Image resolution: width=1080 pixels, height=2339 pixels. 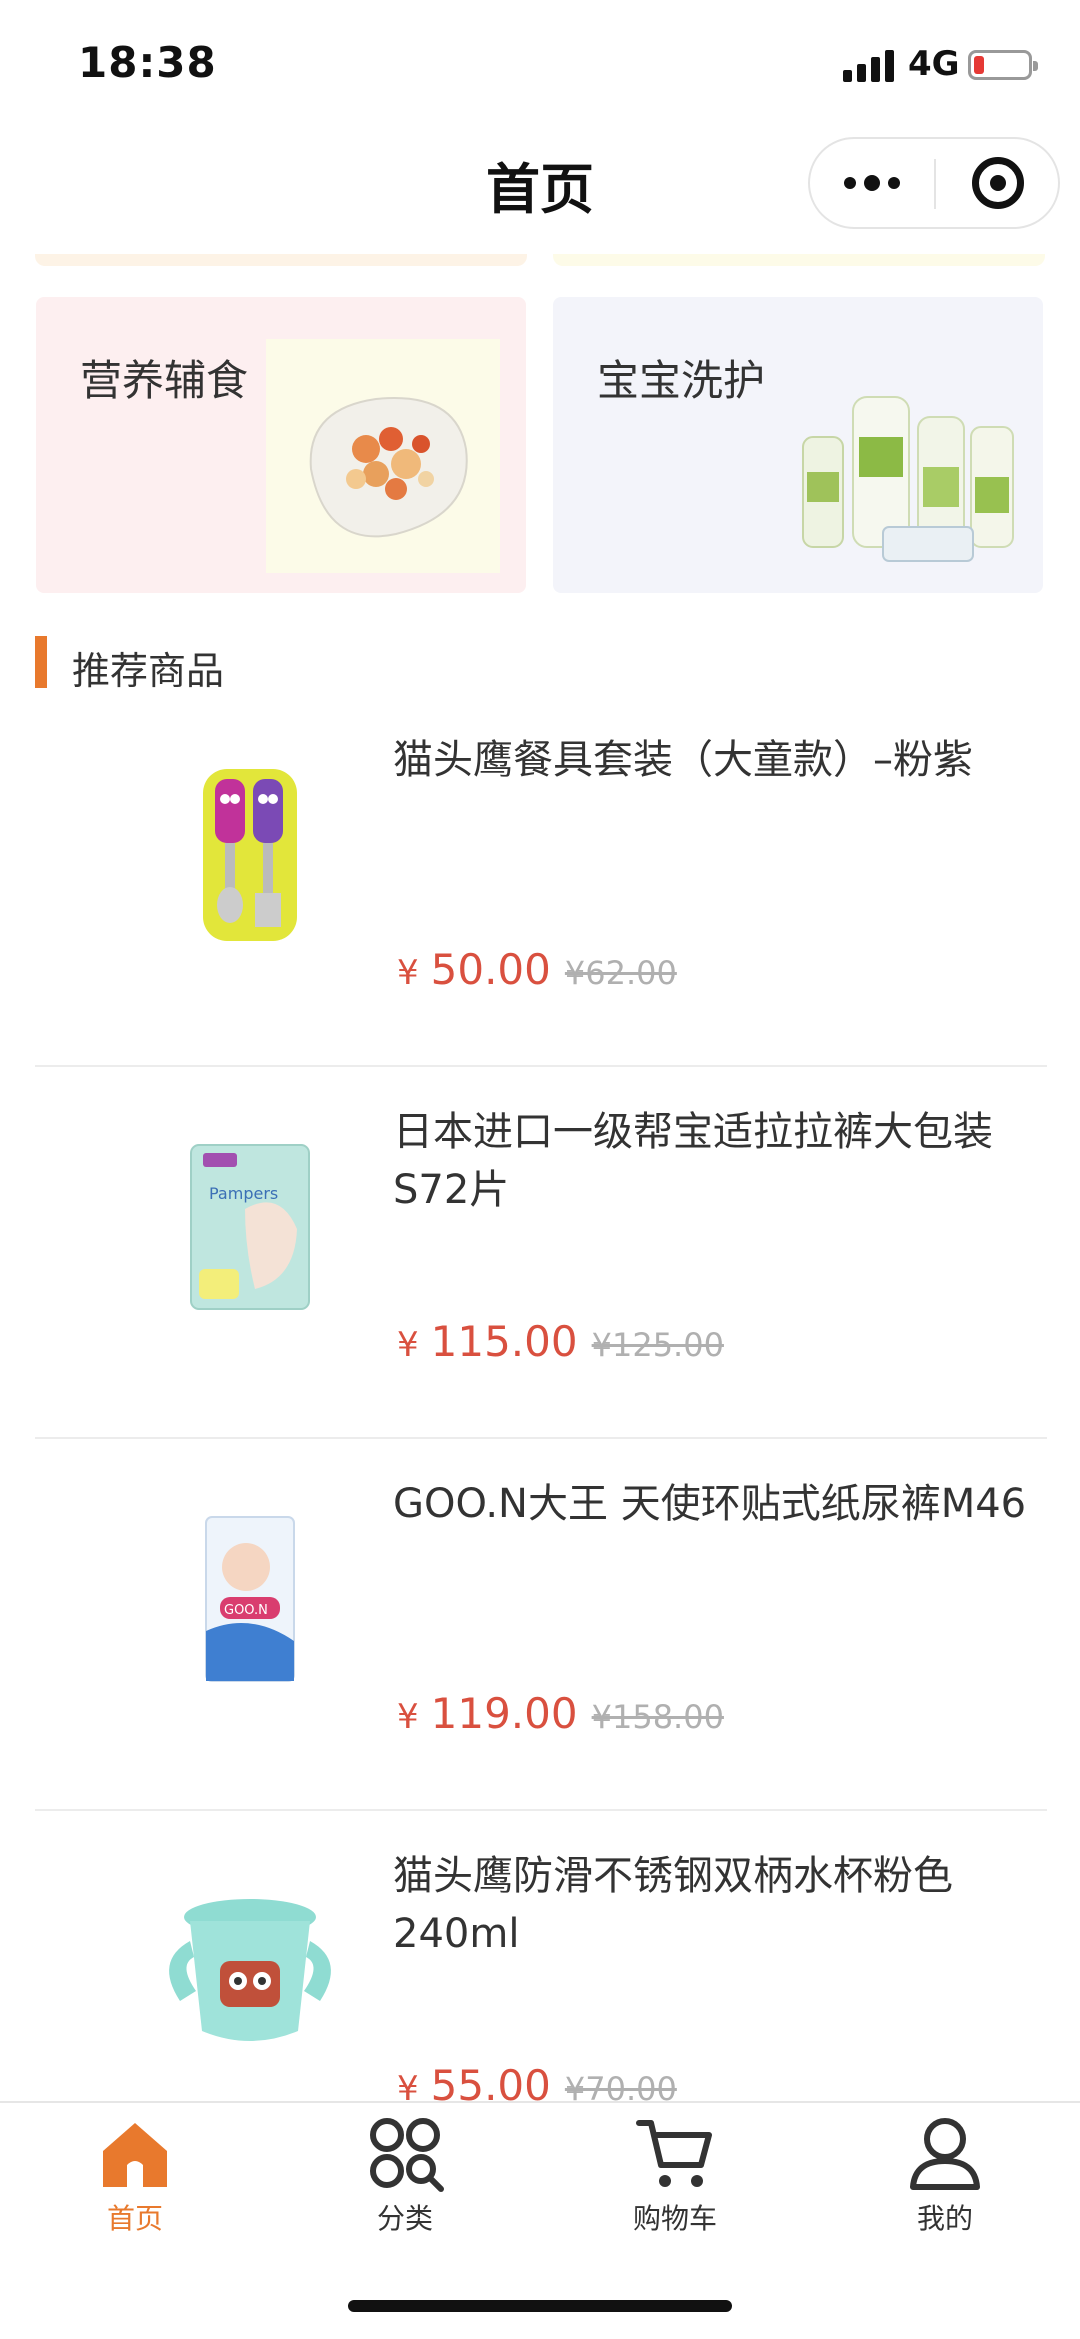 What do you see at coordinates (1003, 65) in the screenshot?
I see `battery-icon` at bounding box center [1003, 65].